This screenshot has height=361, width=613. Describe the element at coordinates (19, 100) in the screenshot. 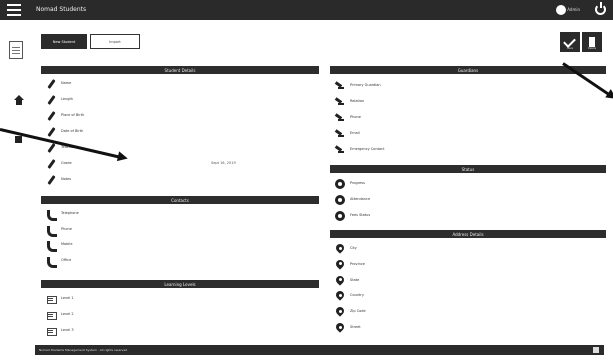

I see `home-icon` at that location.